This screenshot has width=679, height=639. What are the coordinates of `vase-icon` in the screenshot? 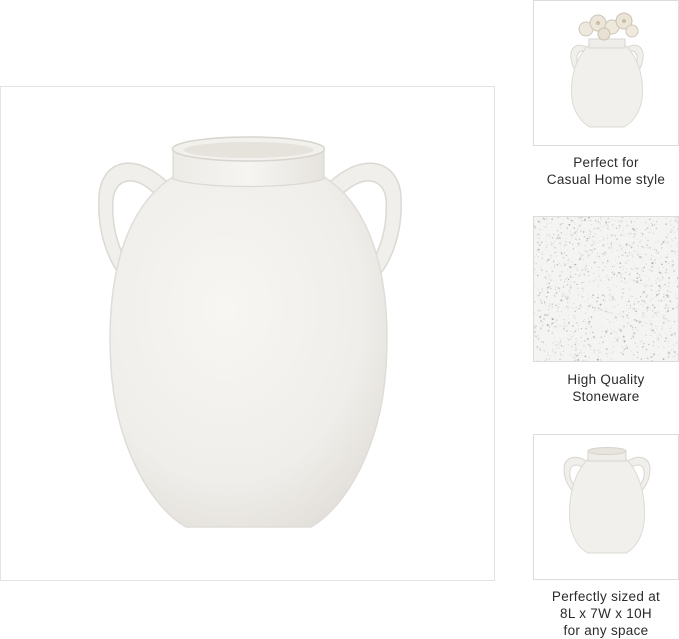 It's located at (606, 507).